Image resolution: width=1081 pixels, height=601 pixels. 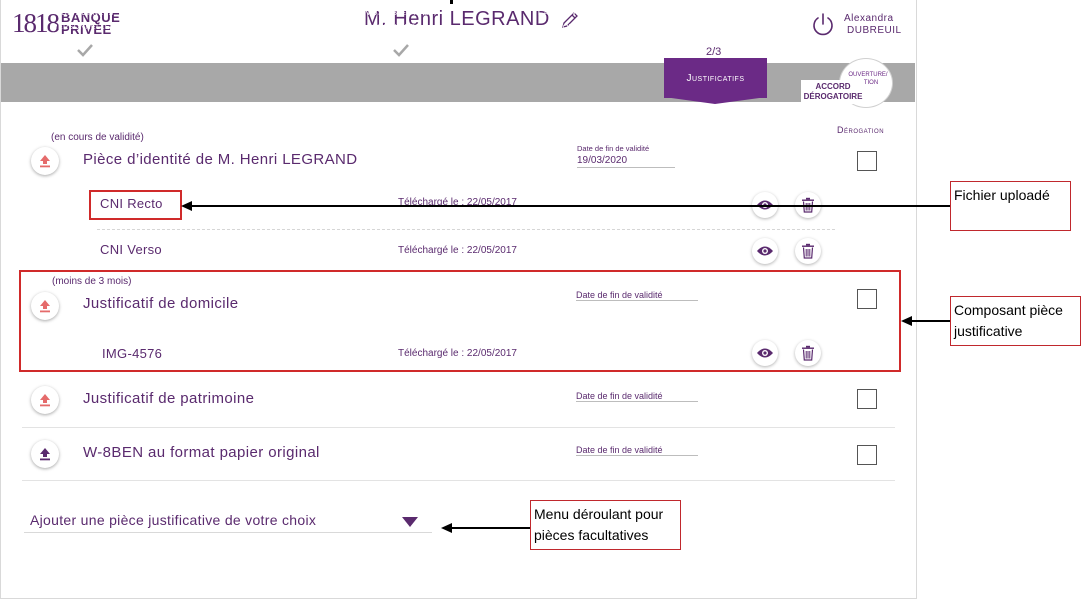 I want to click on annotation-component: Composant pièce justificative, so click(x=1015, y=321).